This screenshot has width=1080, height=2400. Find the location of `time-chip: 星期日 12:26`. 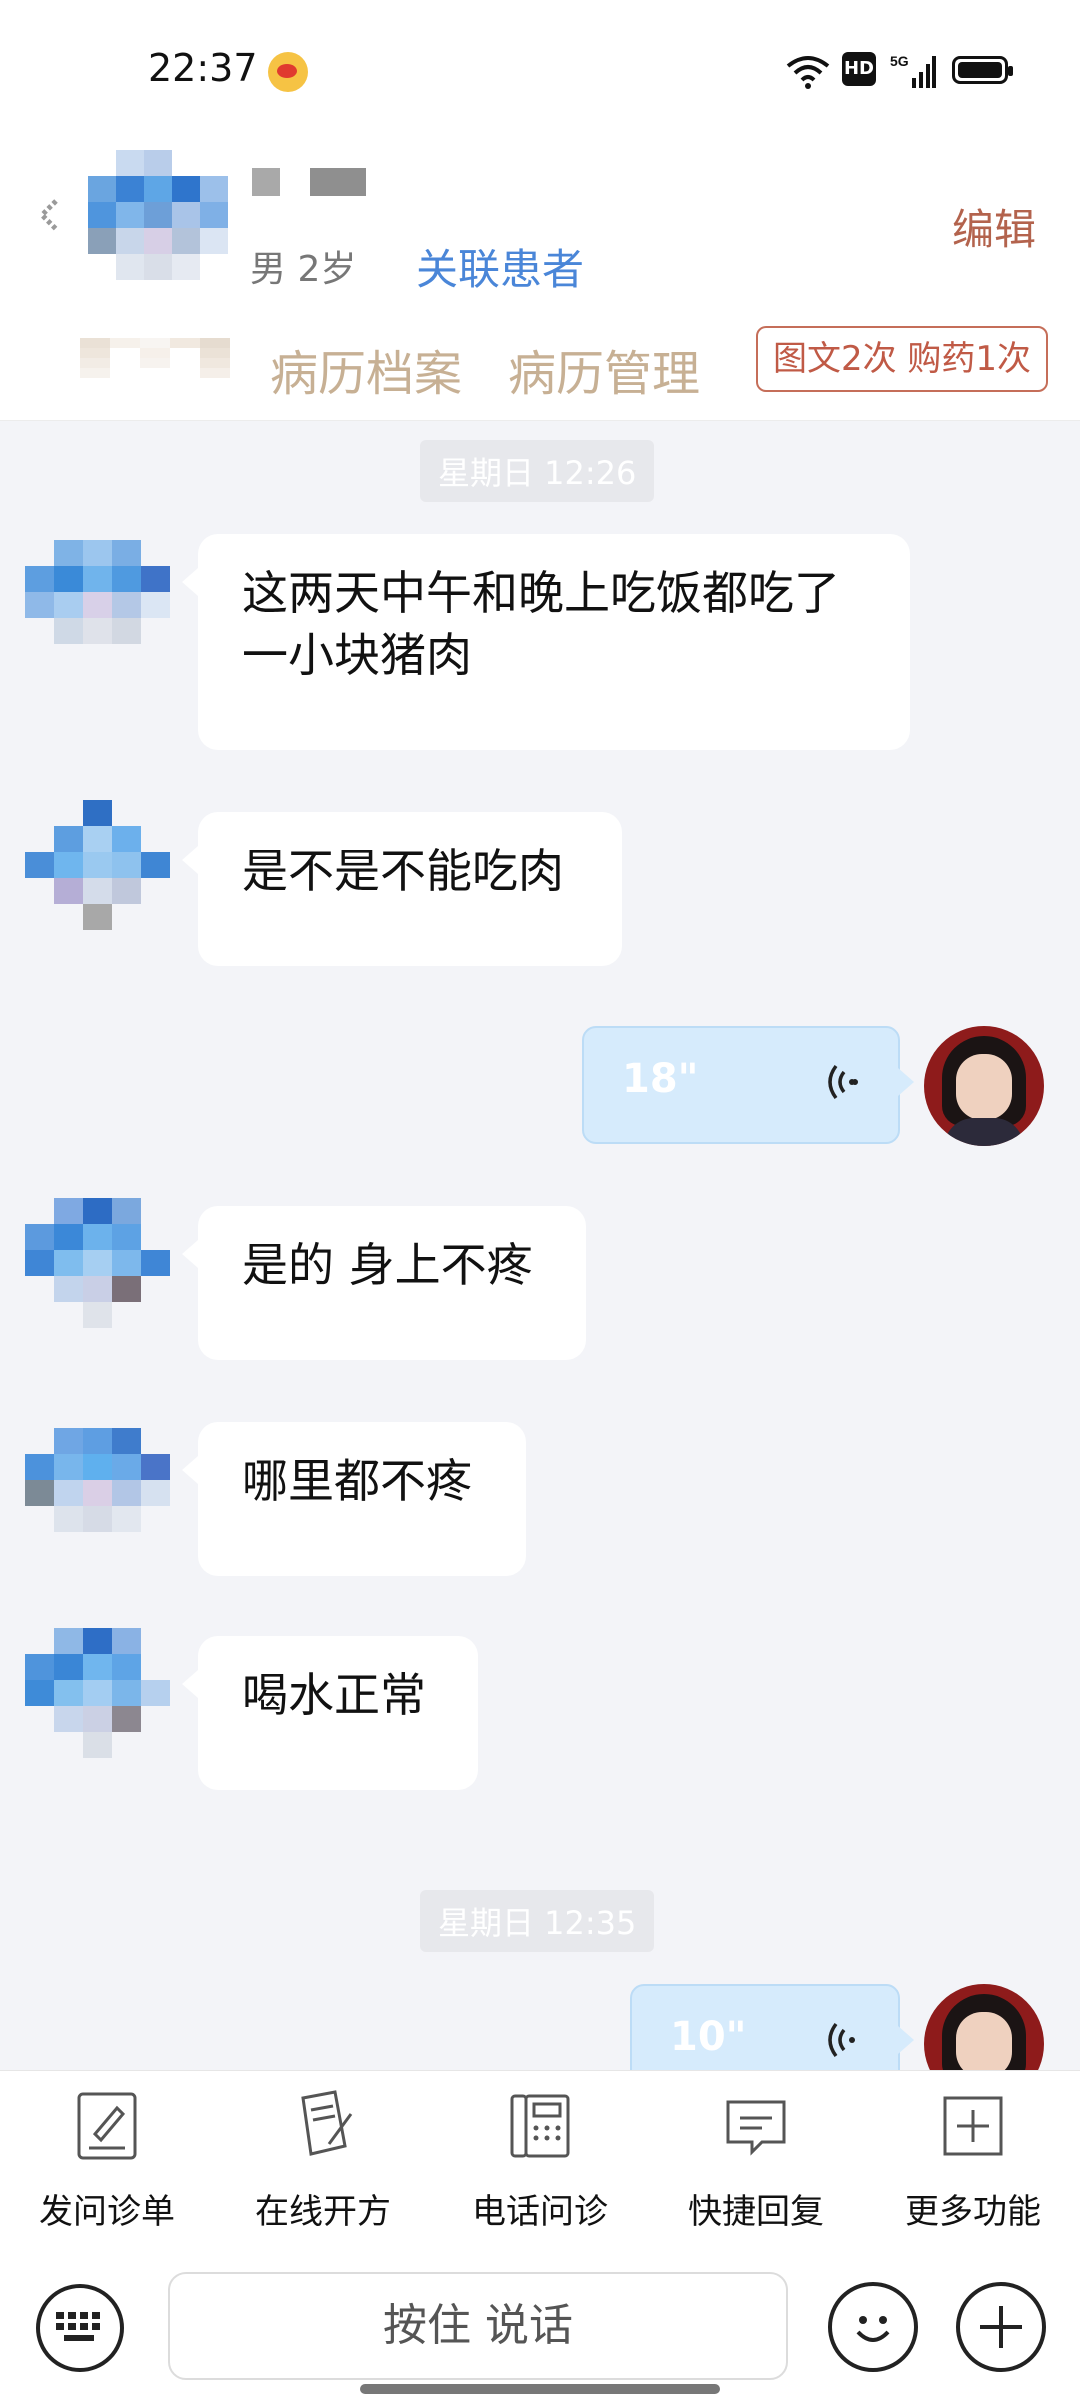

time-chip: 星期日 12:26 is located at coordinates (537, 471).